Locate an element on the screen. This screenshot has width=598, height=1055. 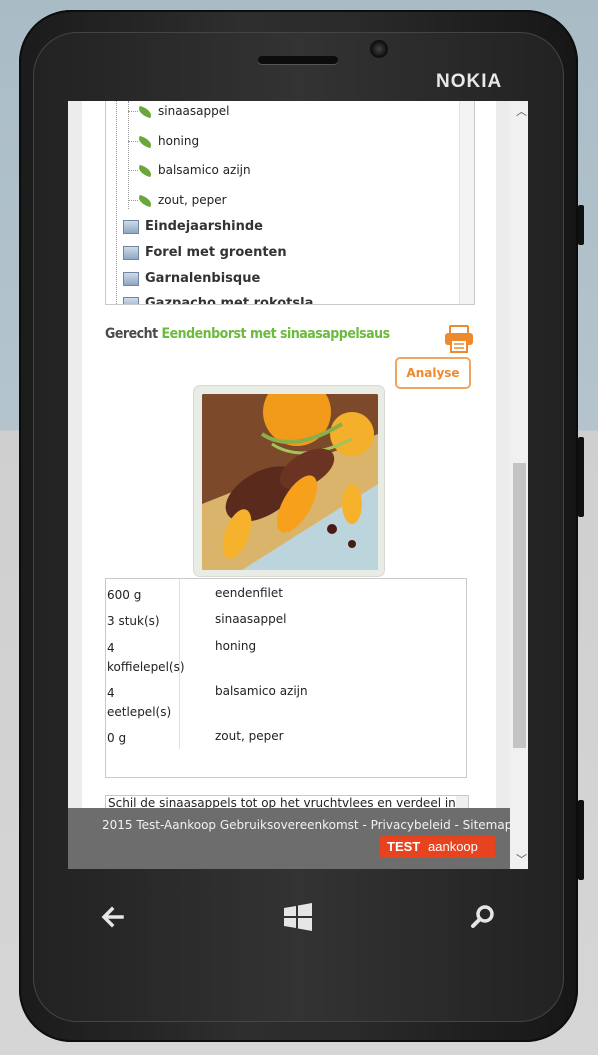
analyse-button: Analyse is located at coordinates (433, 373).